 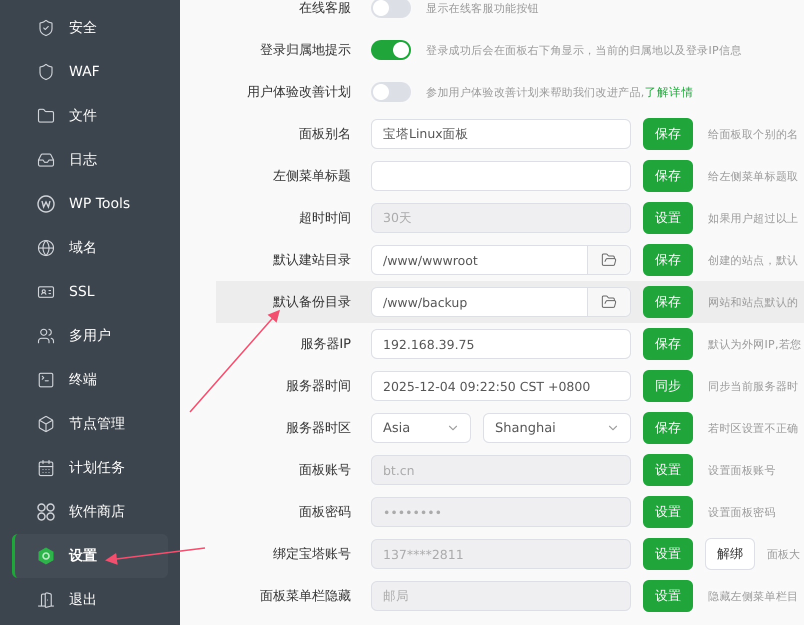 I want to click on setting-description: 如果用户超过以上, so click(x=753, y=218).